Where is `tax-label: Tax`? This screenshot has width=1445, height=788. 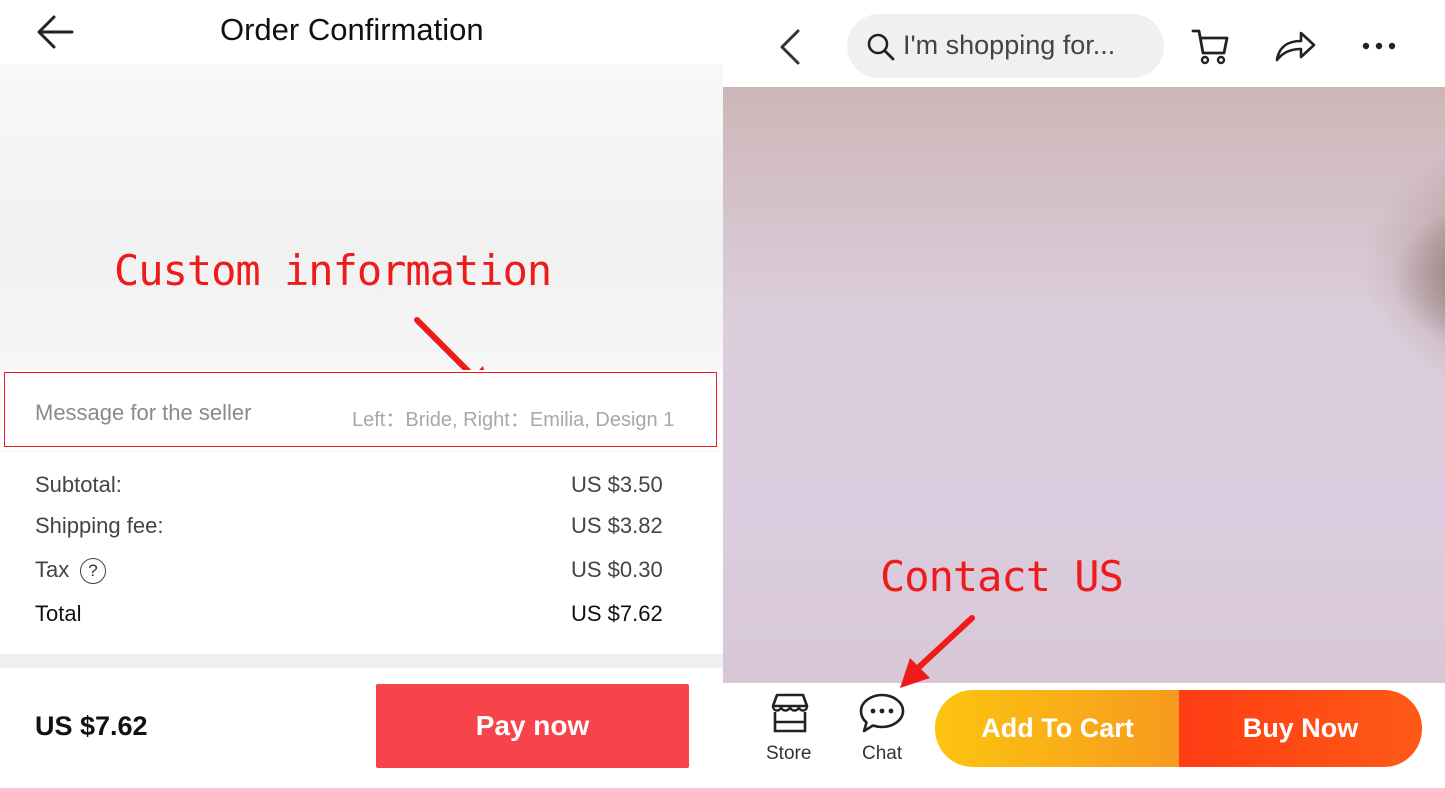
tax-label: Tax is located at coordinates (52, 569).